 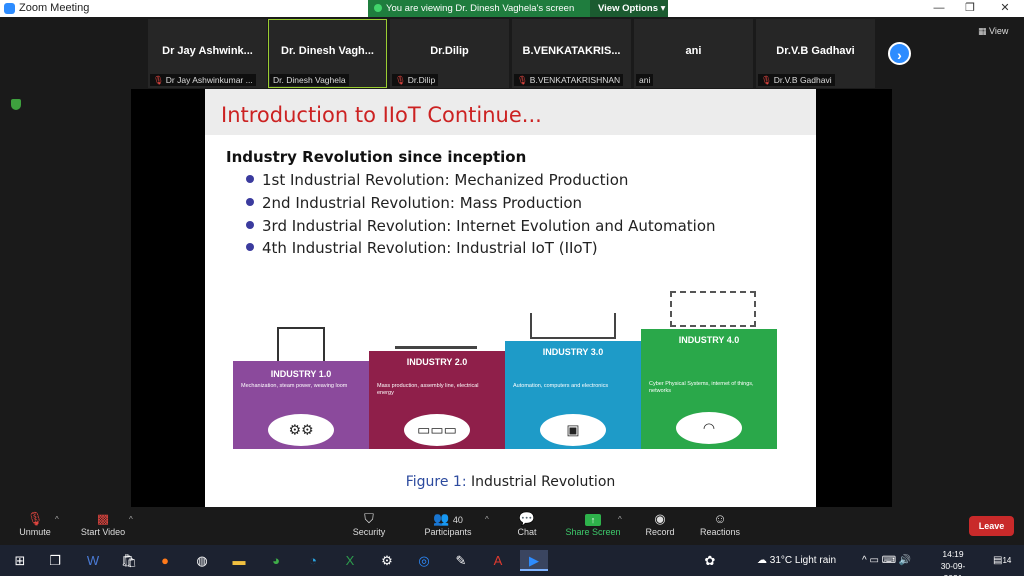 I want to click on figure-caption-text: Industrial Revolution, so click(x=543, y=482).